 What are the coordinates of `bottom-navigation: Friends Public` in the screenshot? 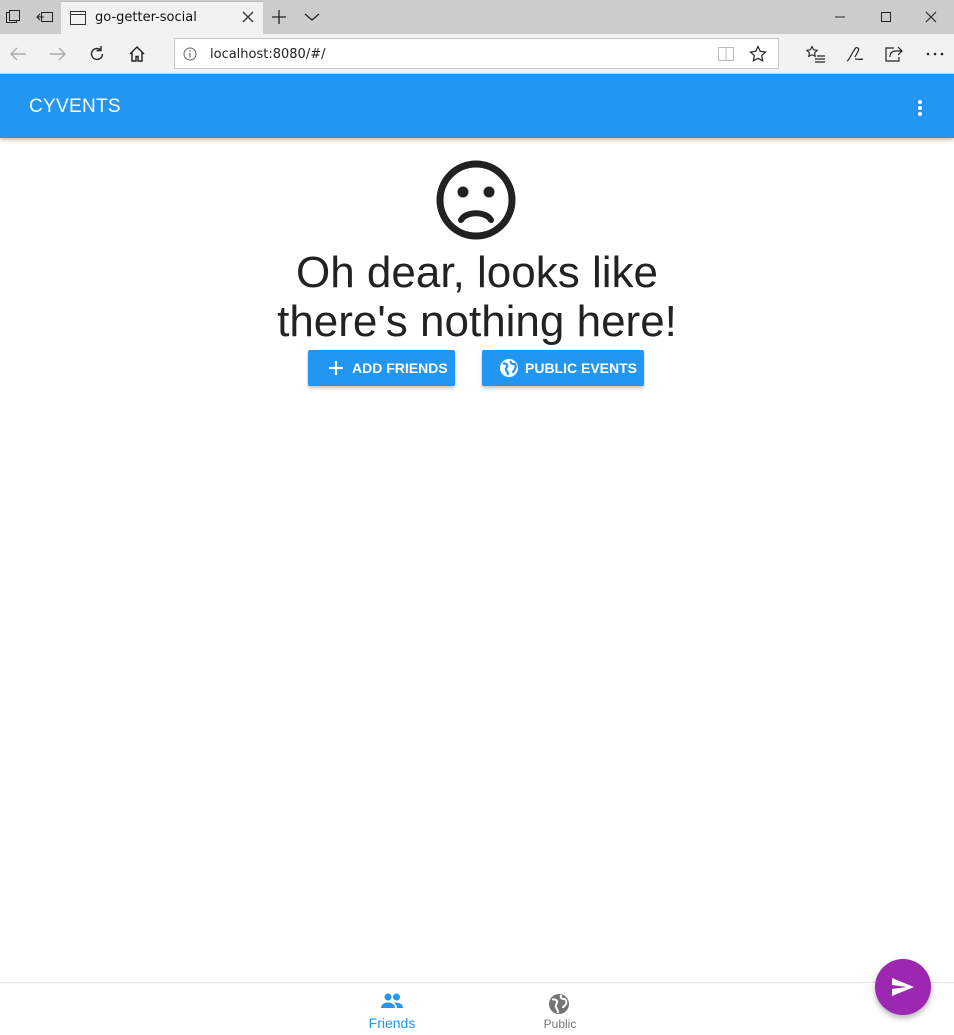 It's located at (477, 1008).